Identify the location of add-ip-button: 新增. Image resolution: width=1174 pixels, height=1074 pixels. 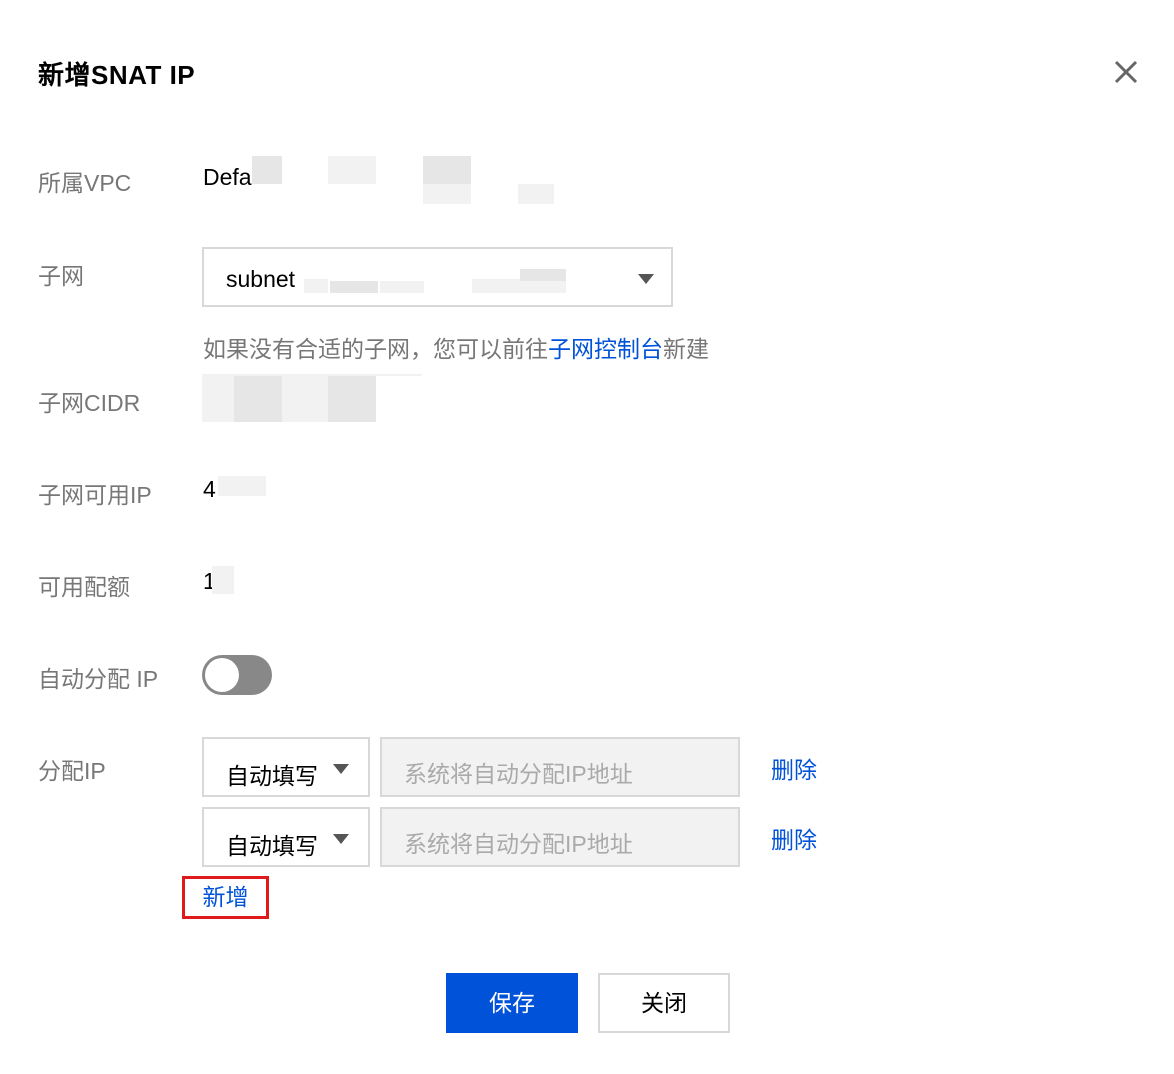
(225, 897).